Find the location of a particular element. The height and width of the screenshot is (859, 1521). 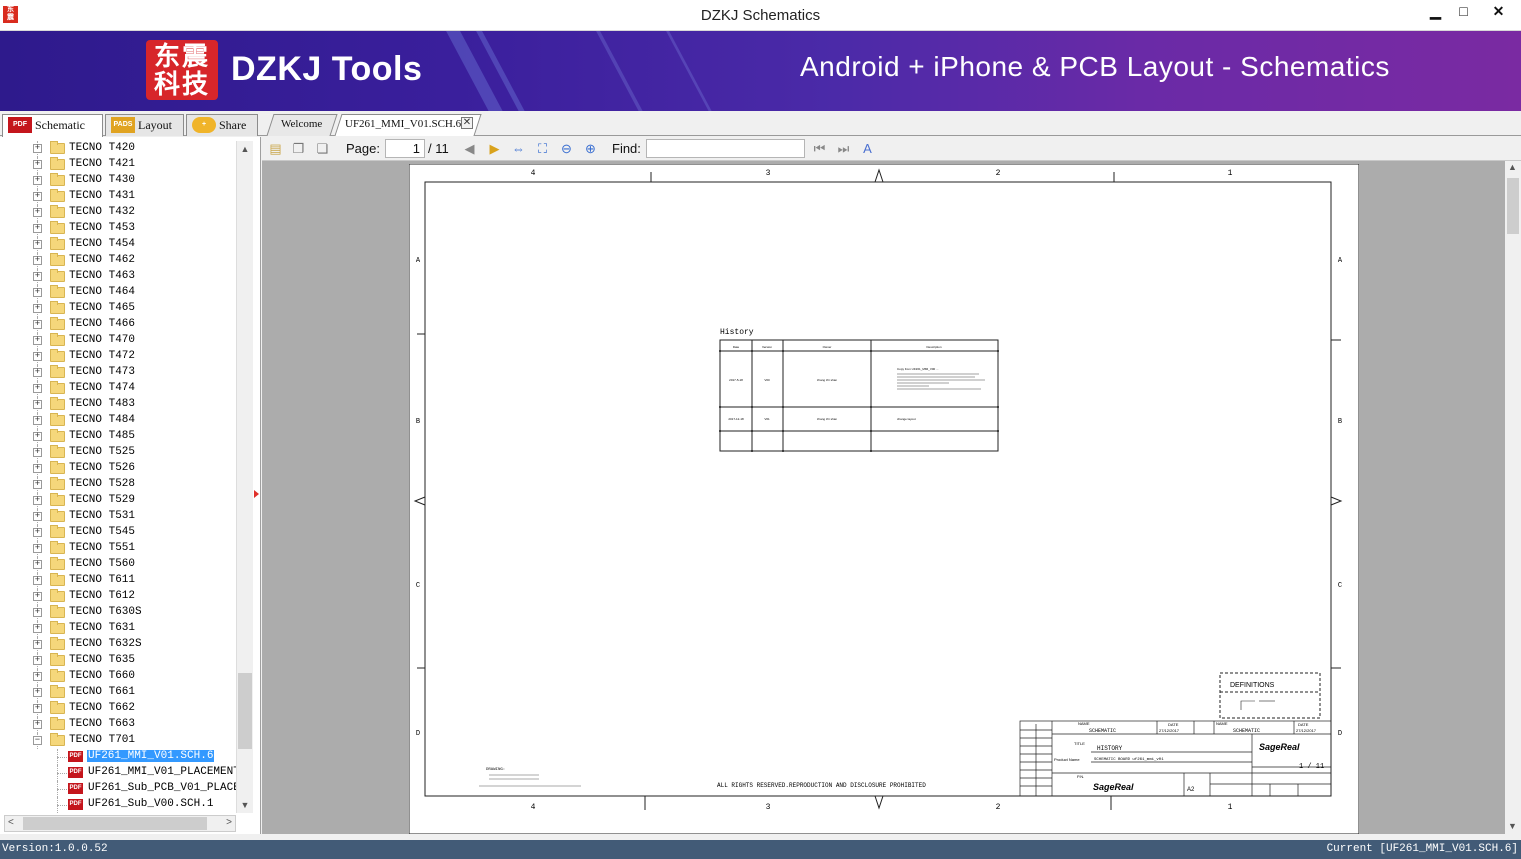

tree-folder: + TECNO T472 is located at coordinates (118, 357).